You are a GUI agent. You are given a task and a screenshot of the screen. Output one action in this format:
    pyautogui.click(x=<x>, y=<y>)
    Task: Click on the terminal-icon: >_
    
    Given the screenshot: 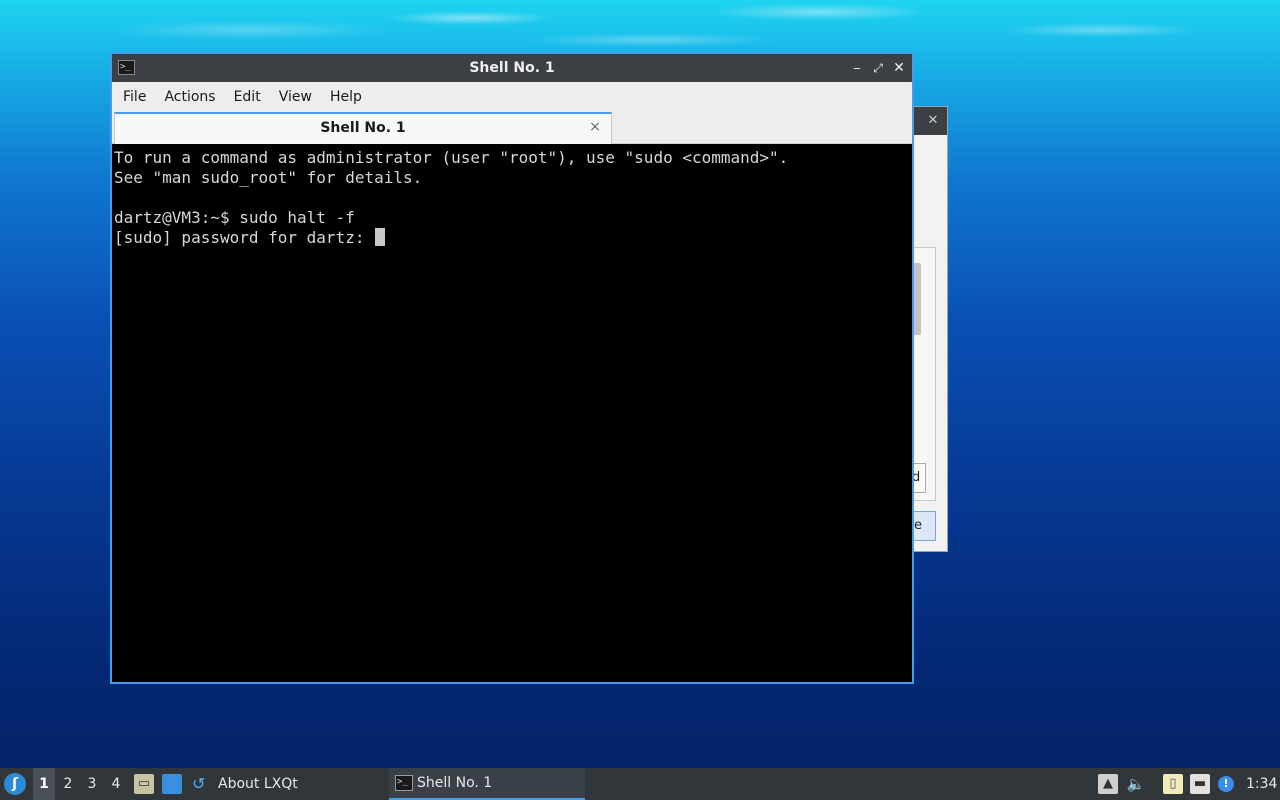 What is the action you would take?
    pyautogui.click(x=404, y=783)
    